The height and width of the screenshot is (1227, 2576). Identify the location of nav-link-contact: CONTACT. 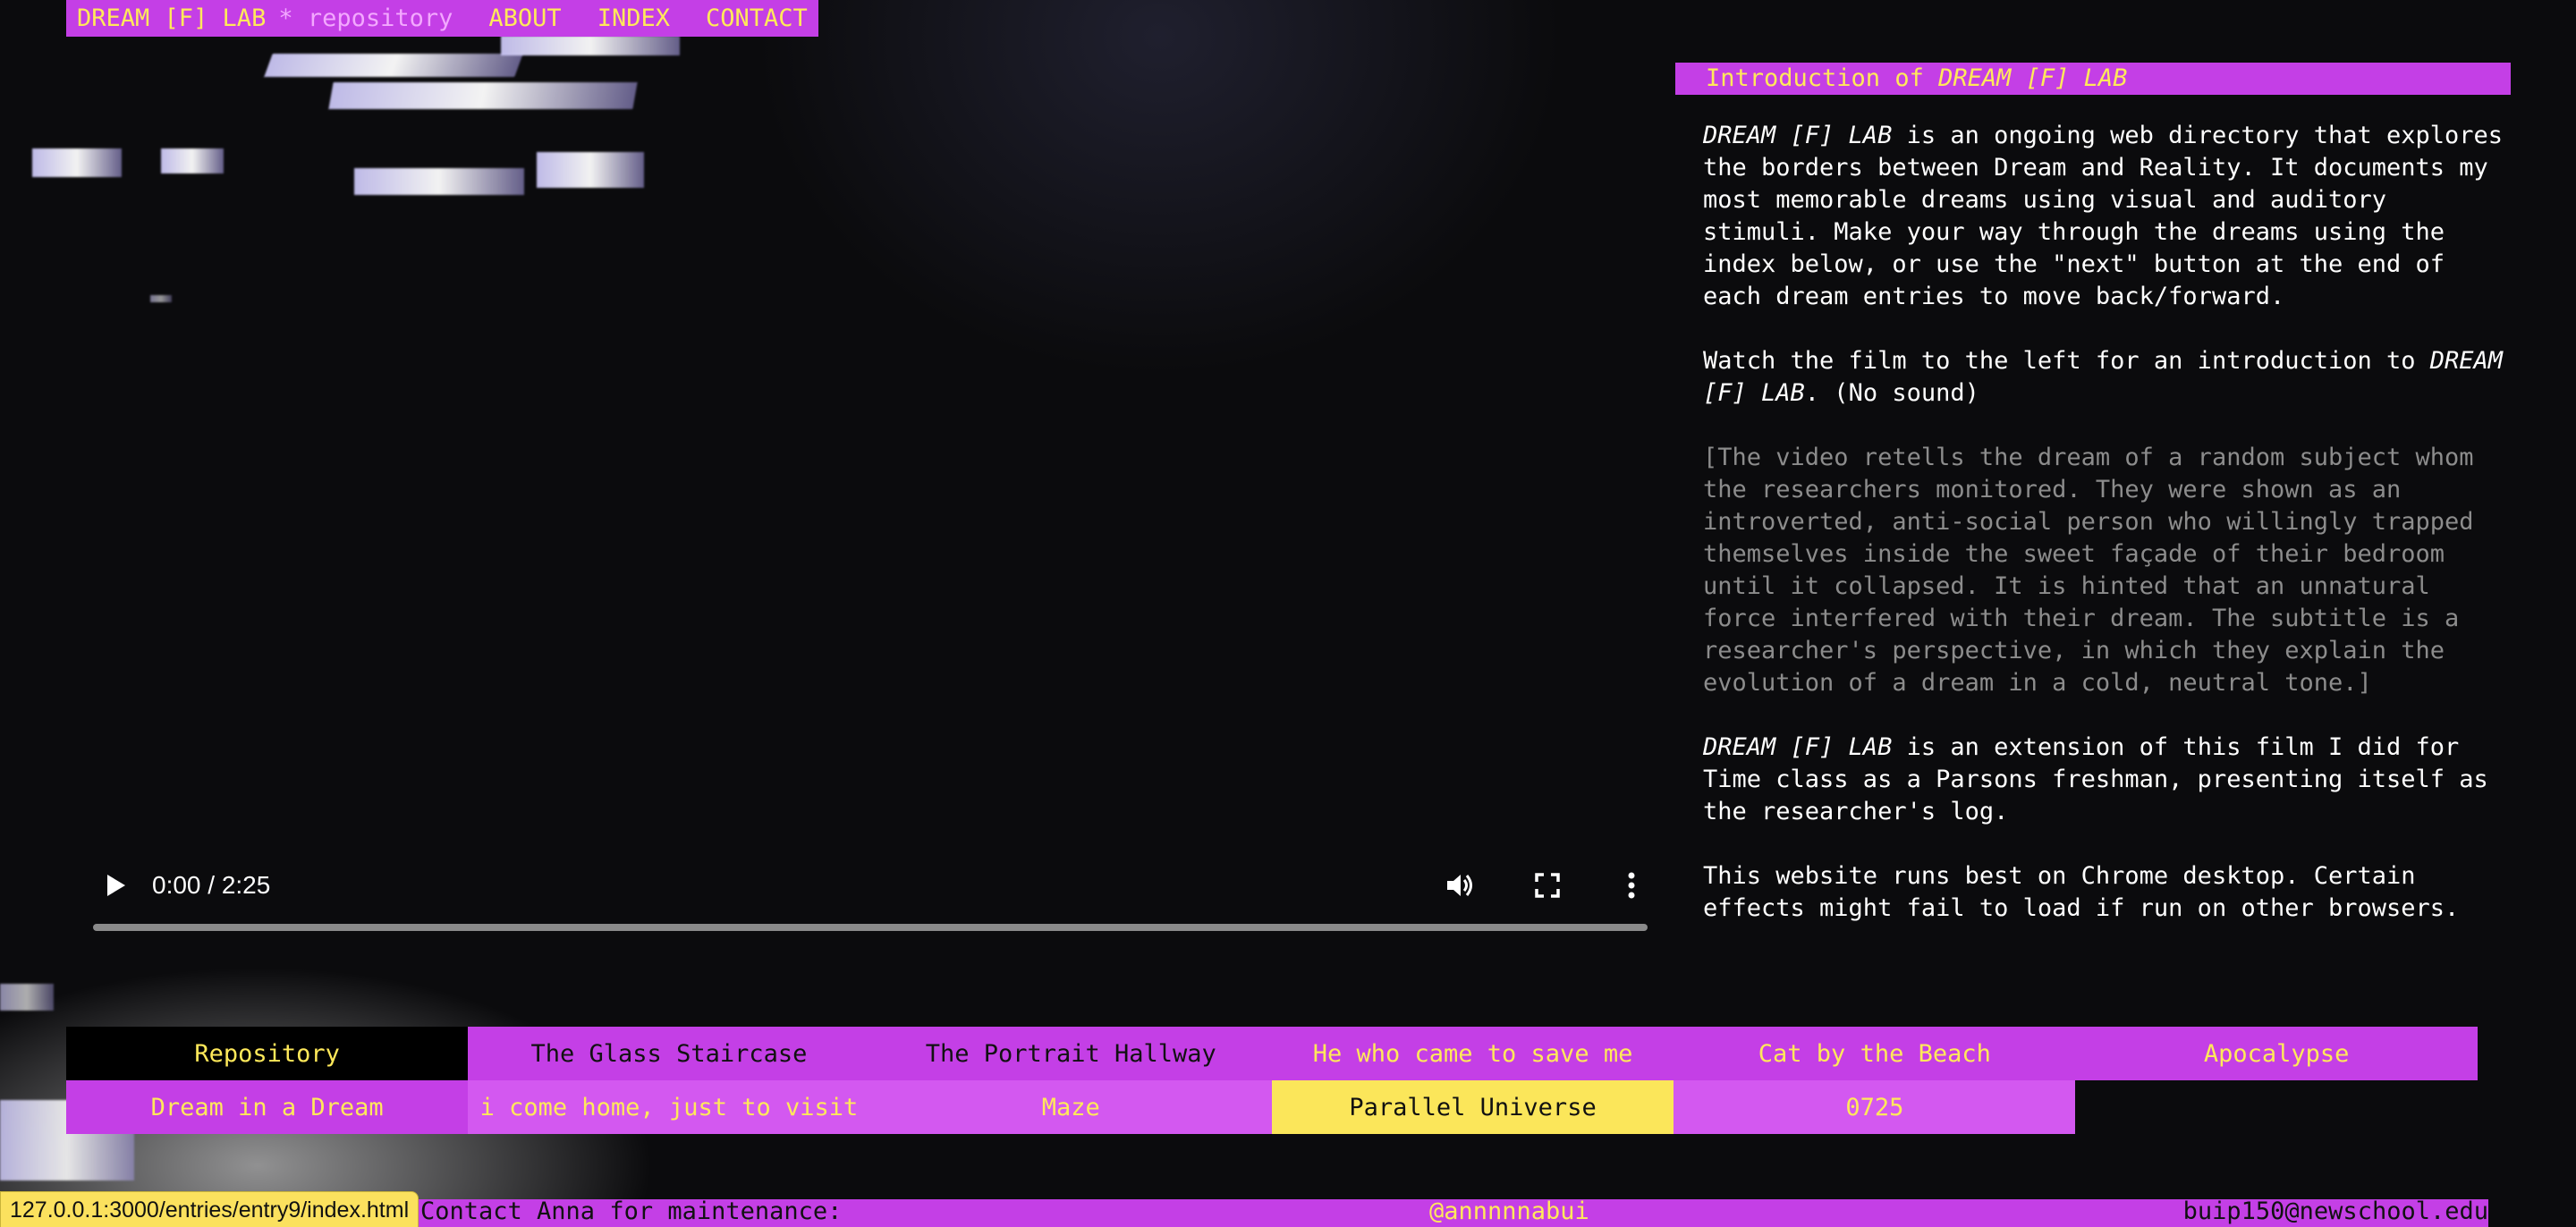
(757, 18).